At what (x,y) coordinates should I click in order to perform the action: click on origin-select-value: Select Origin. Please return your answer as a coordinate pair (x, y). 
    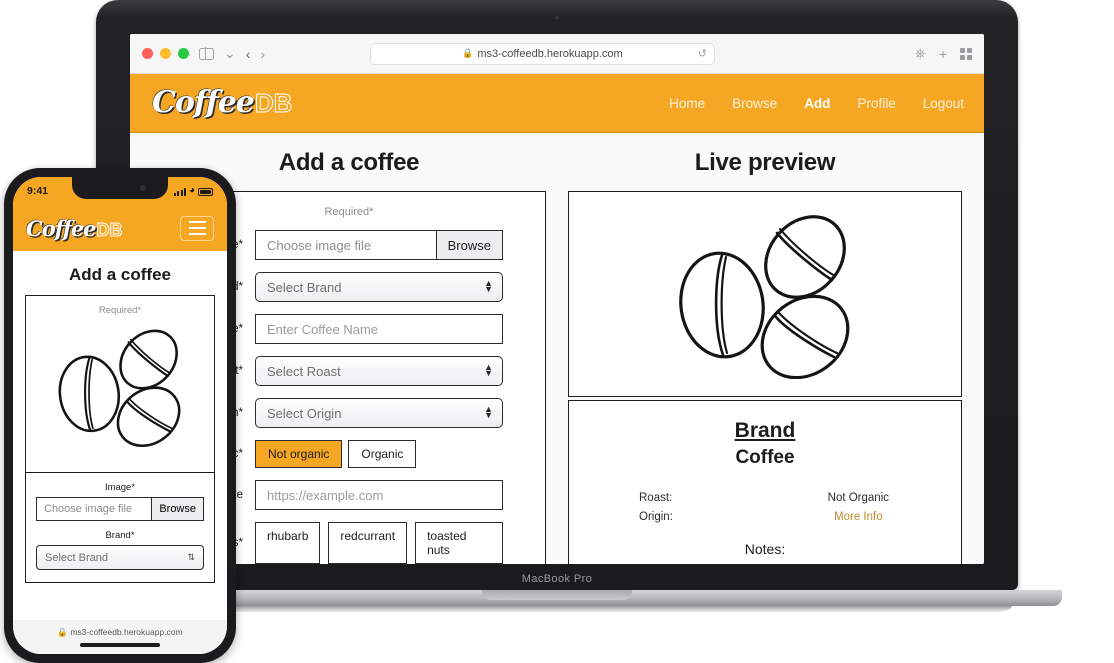
    Looking at the image, I should click on (304, 413).